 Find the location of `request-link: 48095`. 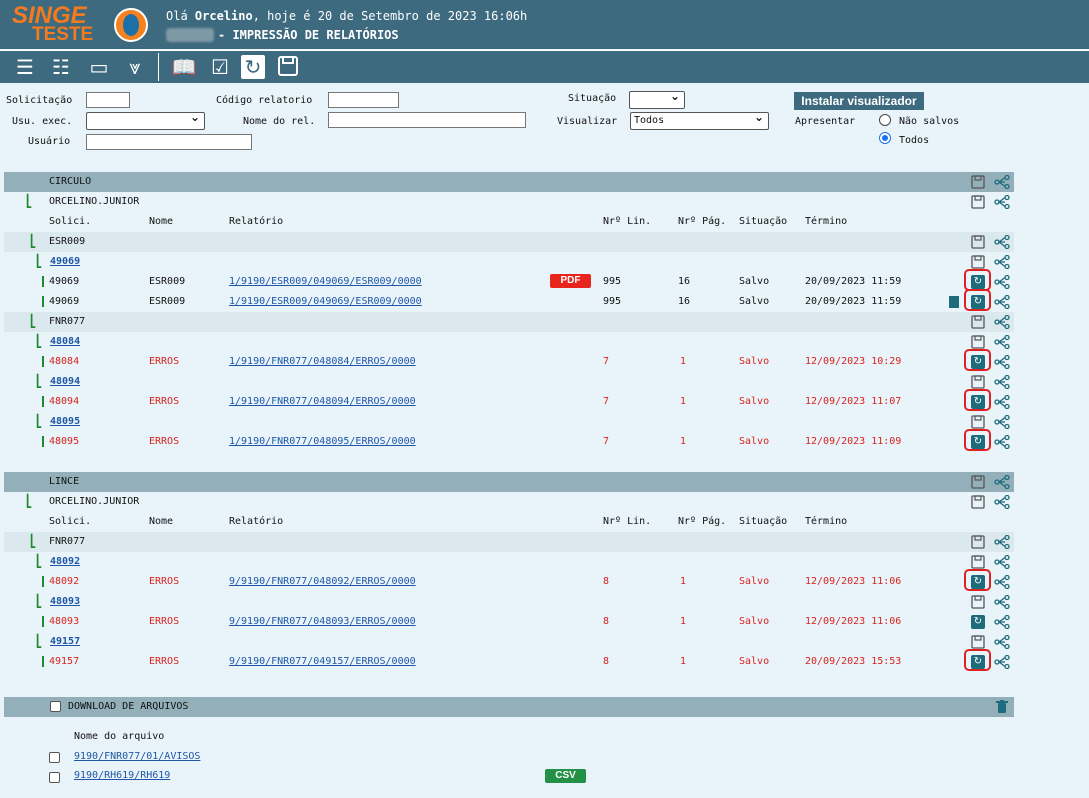

request-link: 48095 is located at coordinates (65, 421).